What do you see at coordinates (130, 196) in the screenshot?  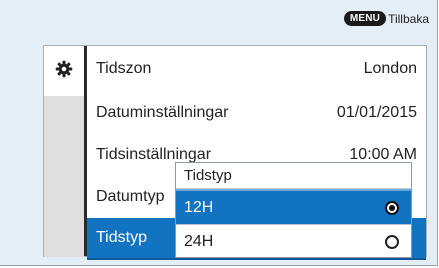 I see `row-label: Datumtyp` at bounding box center [130, 196].